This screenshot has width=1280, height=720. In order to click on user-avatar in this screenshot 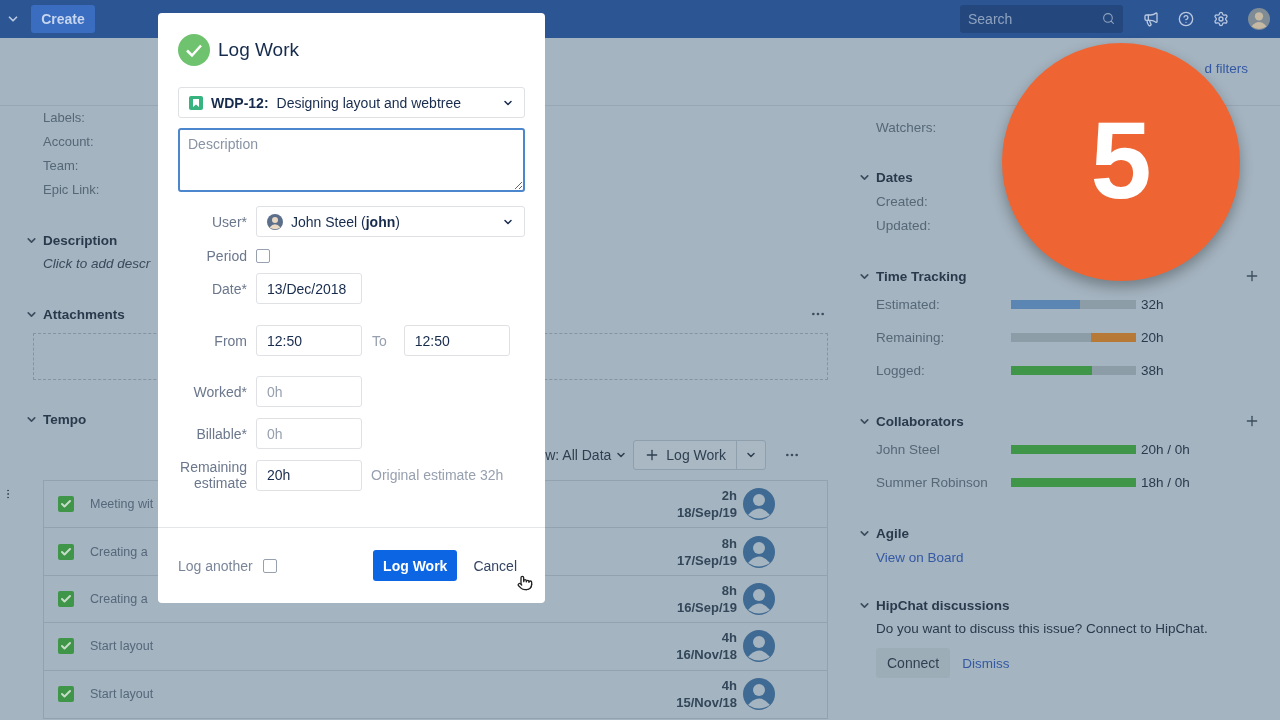, I will do `click(1259, 19)`.